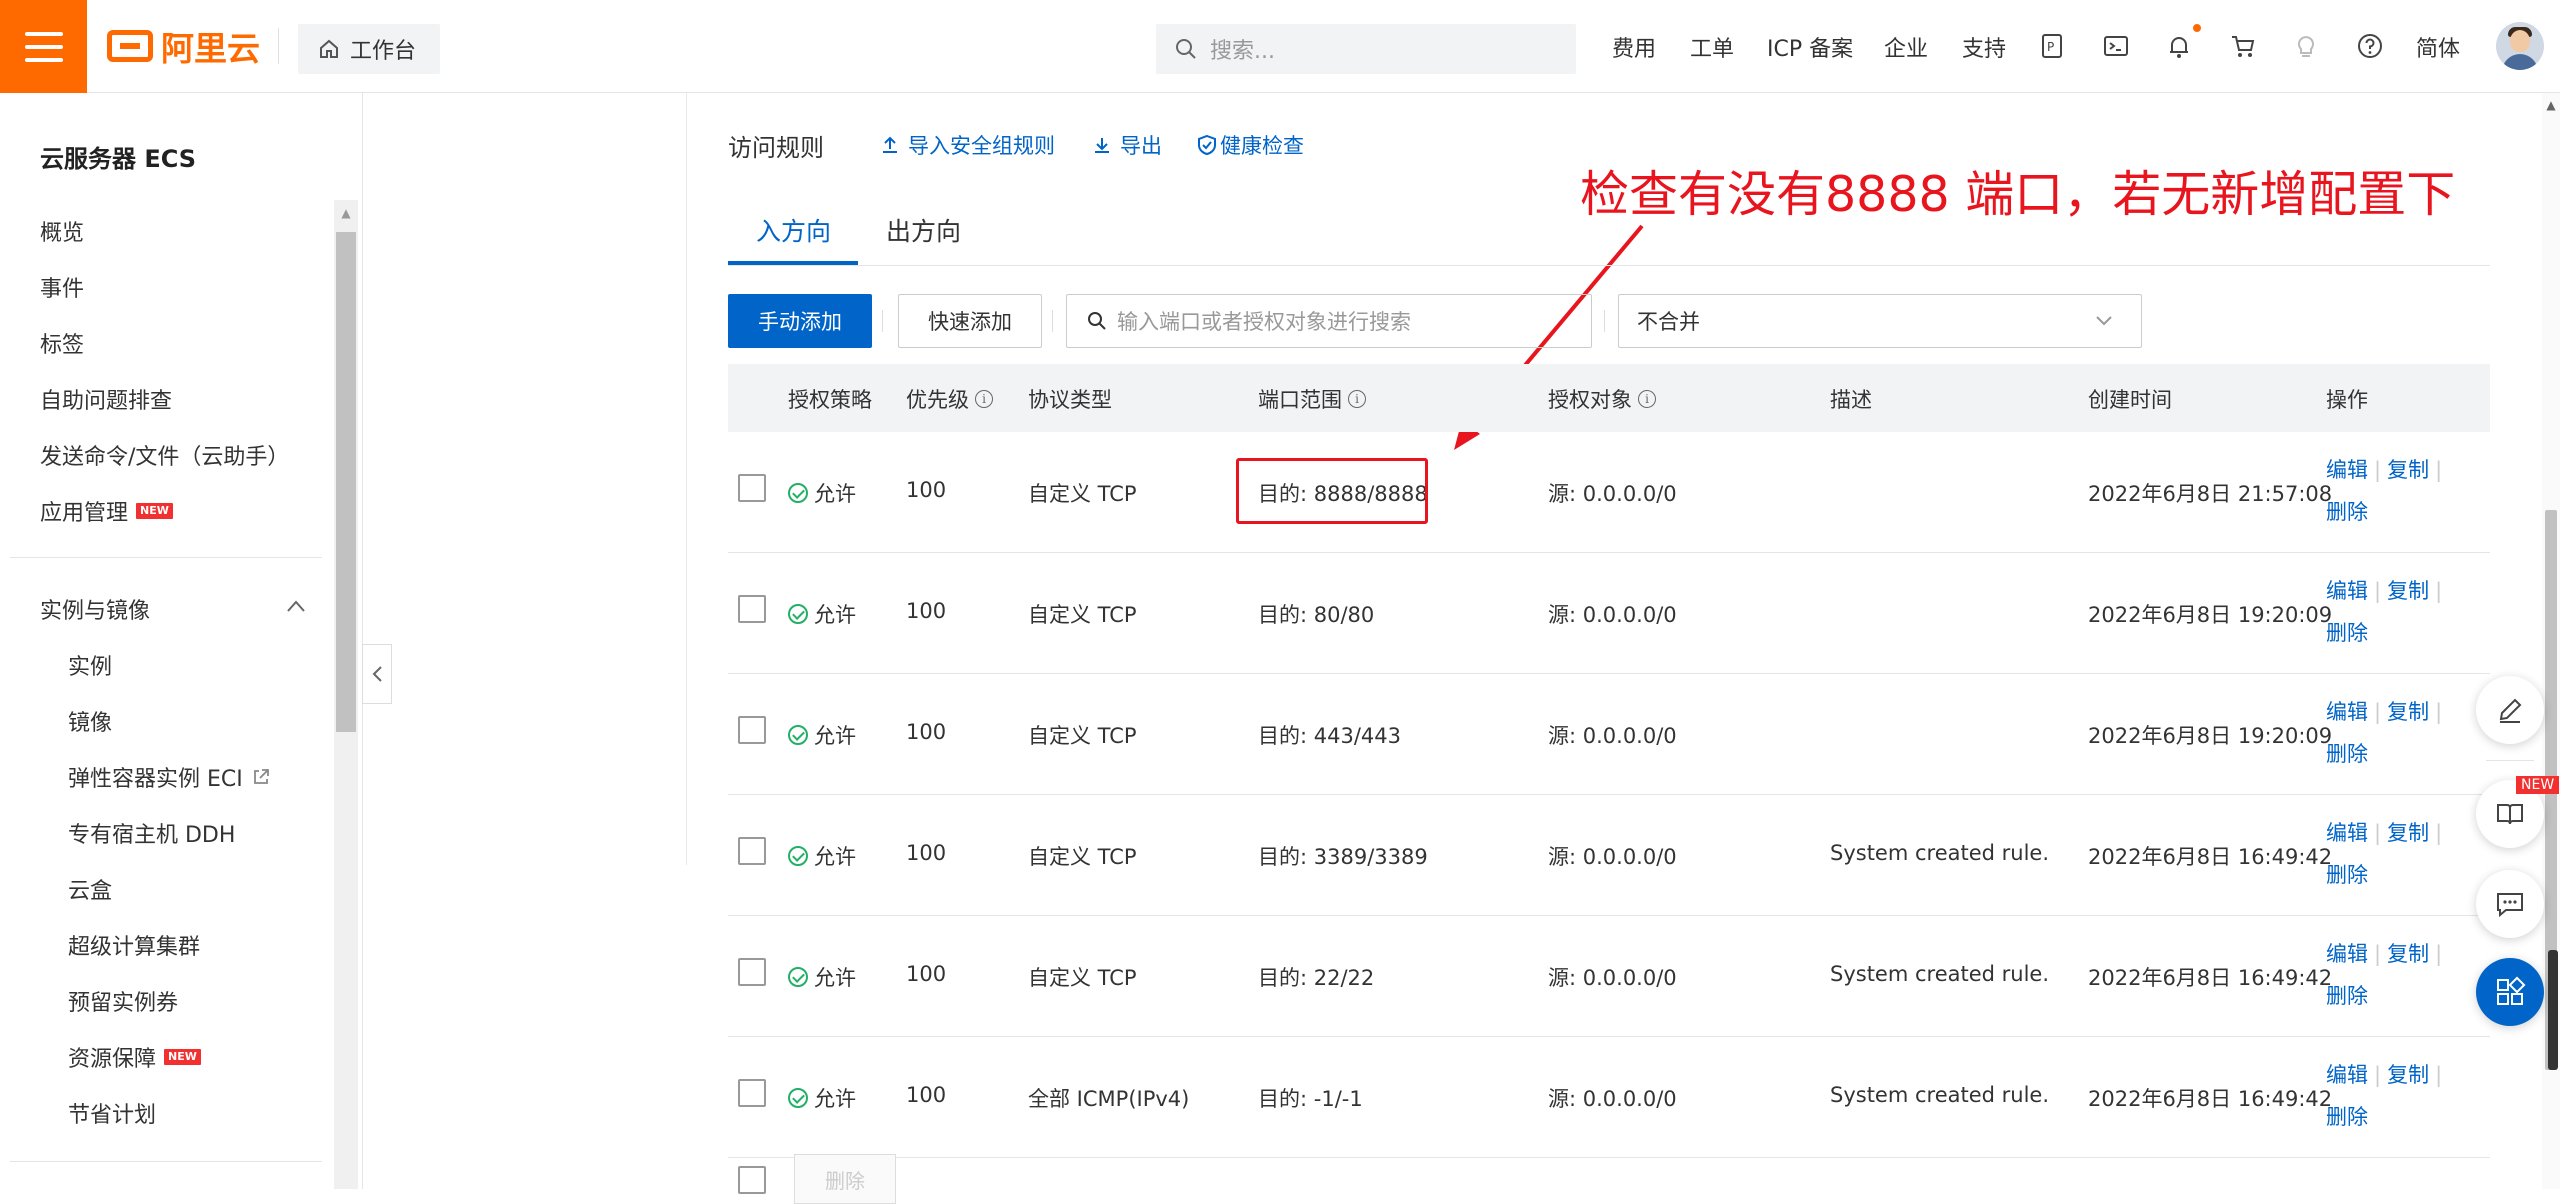 This screenshot has height=1204, width=2560. Describe the element at coordinates (1070, 400) in the screenshot. I see `column-header-protocol: 协议类型` at that location.